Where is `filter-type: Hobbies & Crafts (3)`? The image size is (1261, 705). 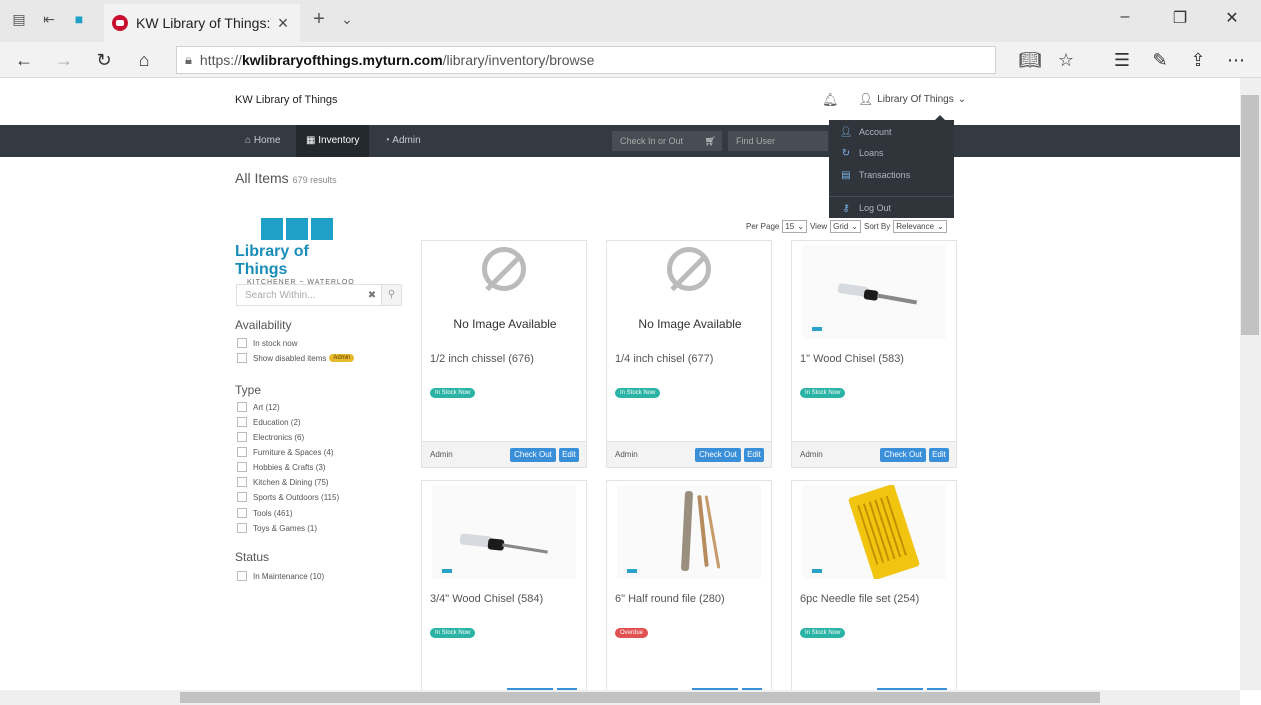
filter-type: Hobbies & Crafts (3) is located at coordinates (281, 467).